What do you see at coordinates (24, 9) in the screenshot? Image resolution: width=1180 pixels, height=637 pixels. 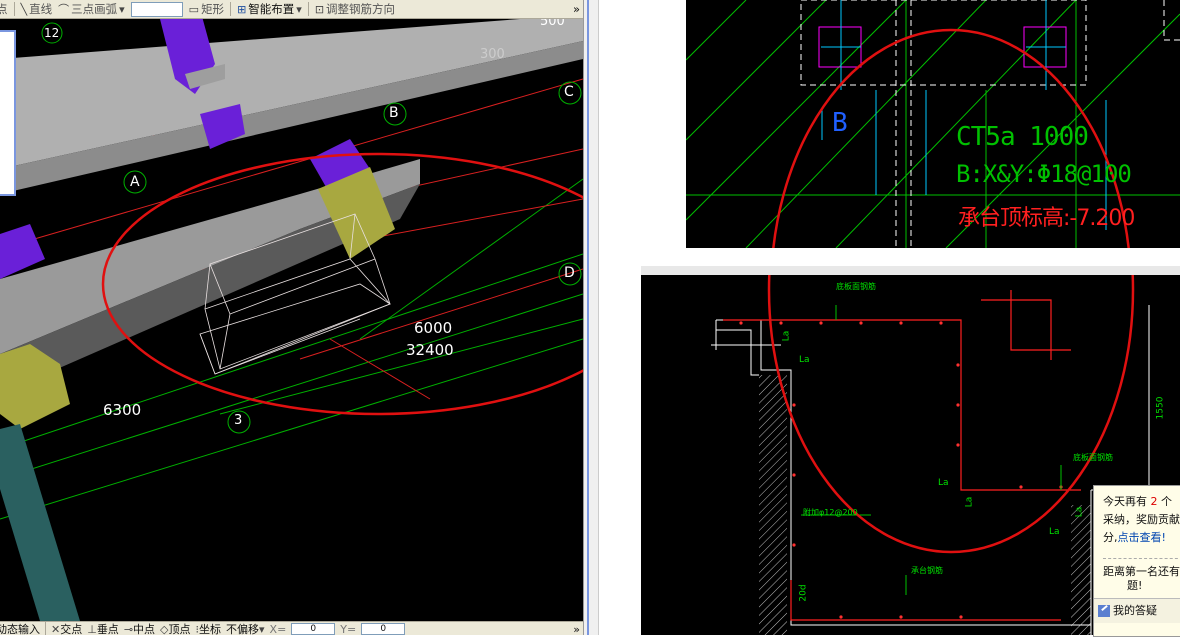 I see `line-icon: ╲` at bounding box center [24, 9].